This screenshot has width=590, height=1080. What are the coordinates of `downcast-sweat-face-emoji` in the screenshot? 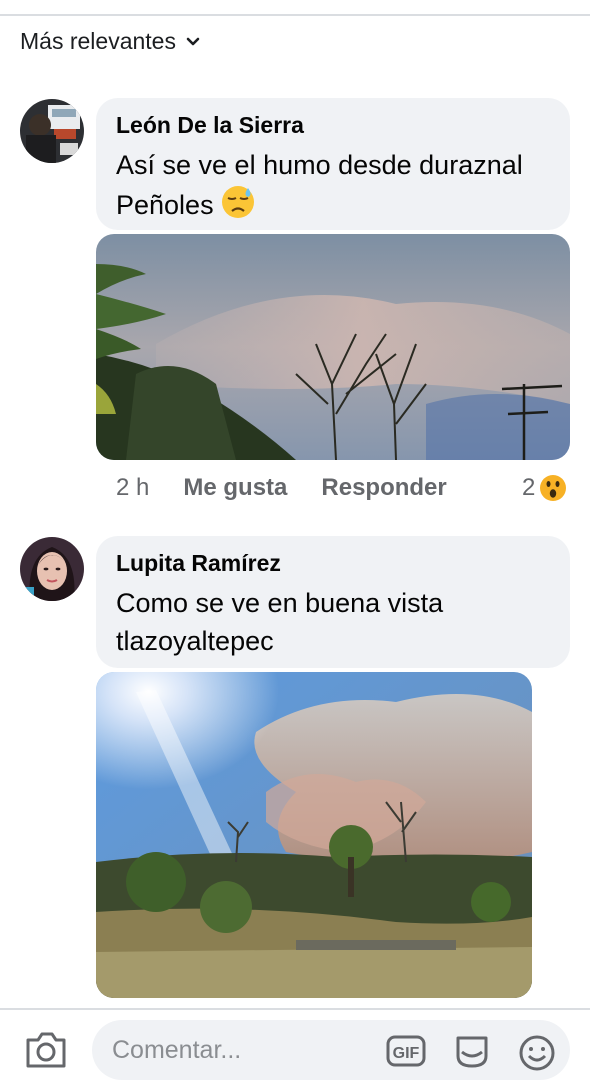 It's located at (237, 202).